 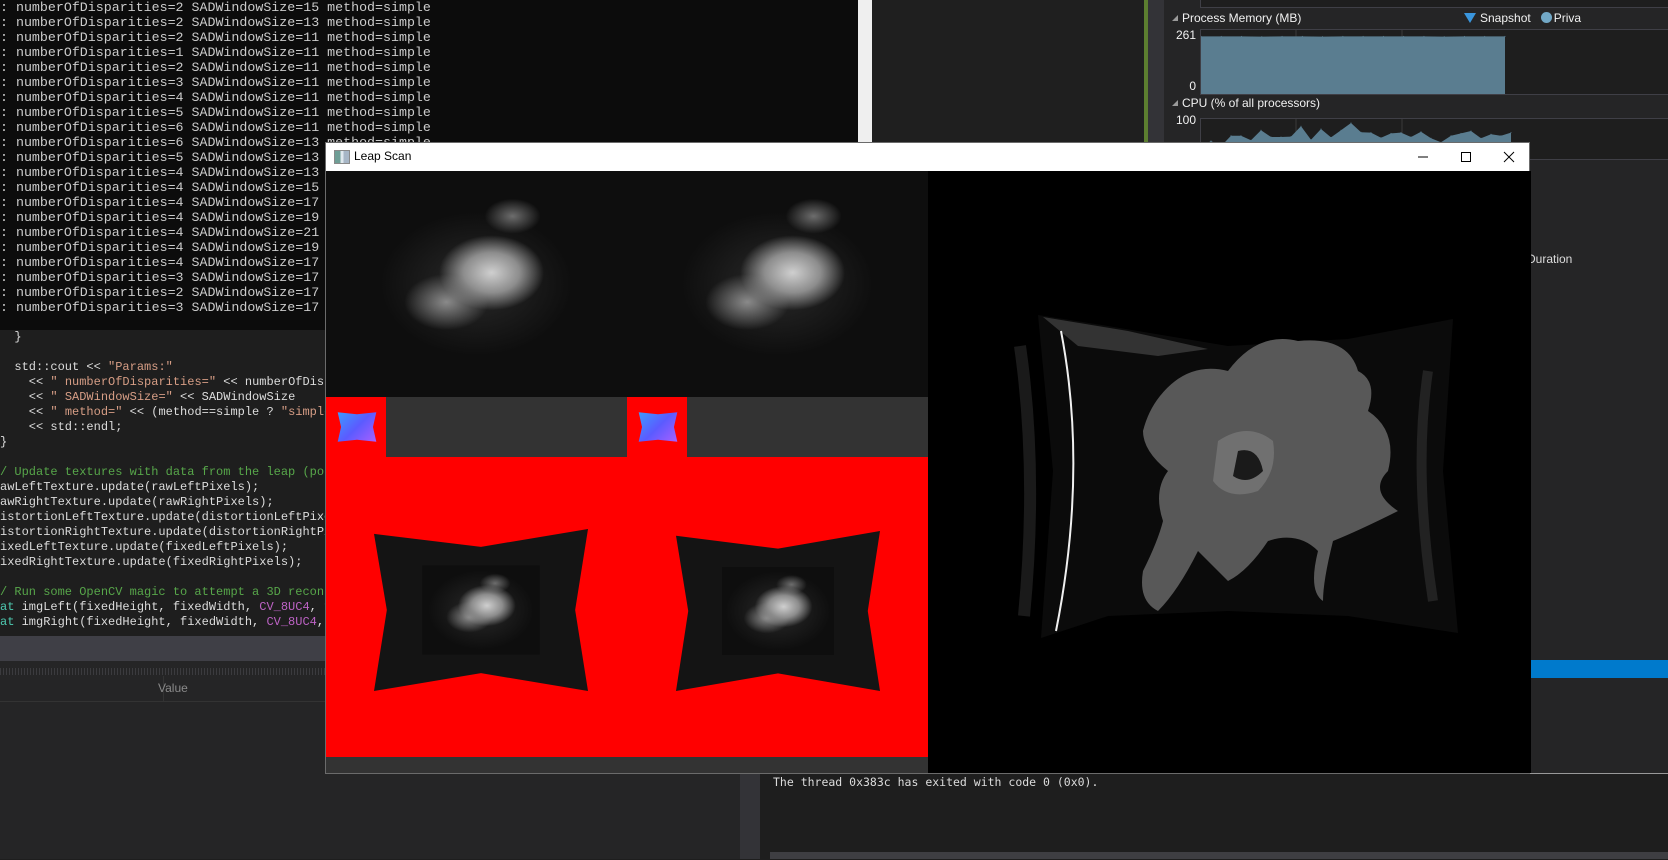 What do you see at coordinates (129, 487) in the screenshot?
I see `code-line: awLeftTexture.update(rawLeftPixels);` at bounding box center [129, 487].